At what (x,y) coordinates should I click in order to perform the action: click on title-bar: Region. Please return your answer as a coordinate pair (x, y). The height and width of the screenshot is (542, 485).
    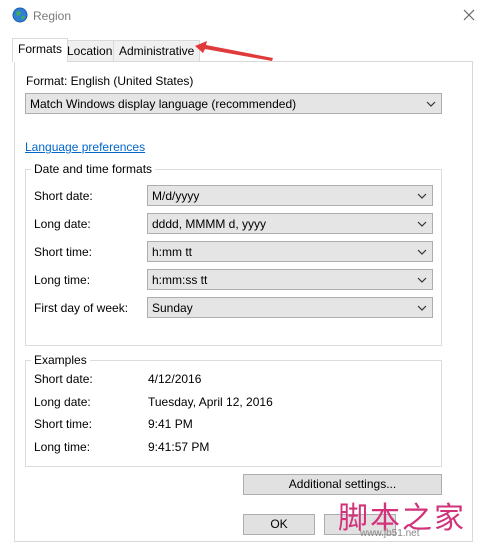
    Looking at the image, I should click on (242, 16).